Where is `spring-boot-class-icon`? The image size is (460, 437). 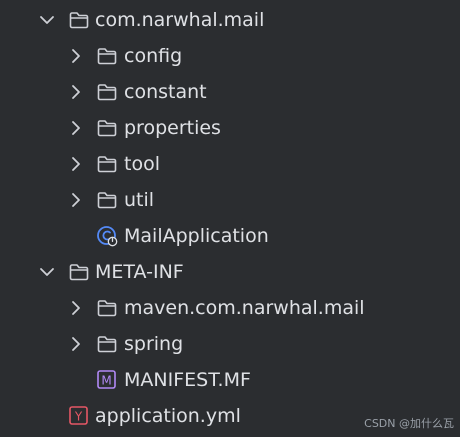
spring-boot-class-icon is located at coordinates (107, 236).